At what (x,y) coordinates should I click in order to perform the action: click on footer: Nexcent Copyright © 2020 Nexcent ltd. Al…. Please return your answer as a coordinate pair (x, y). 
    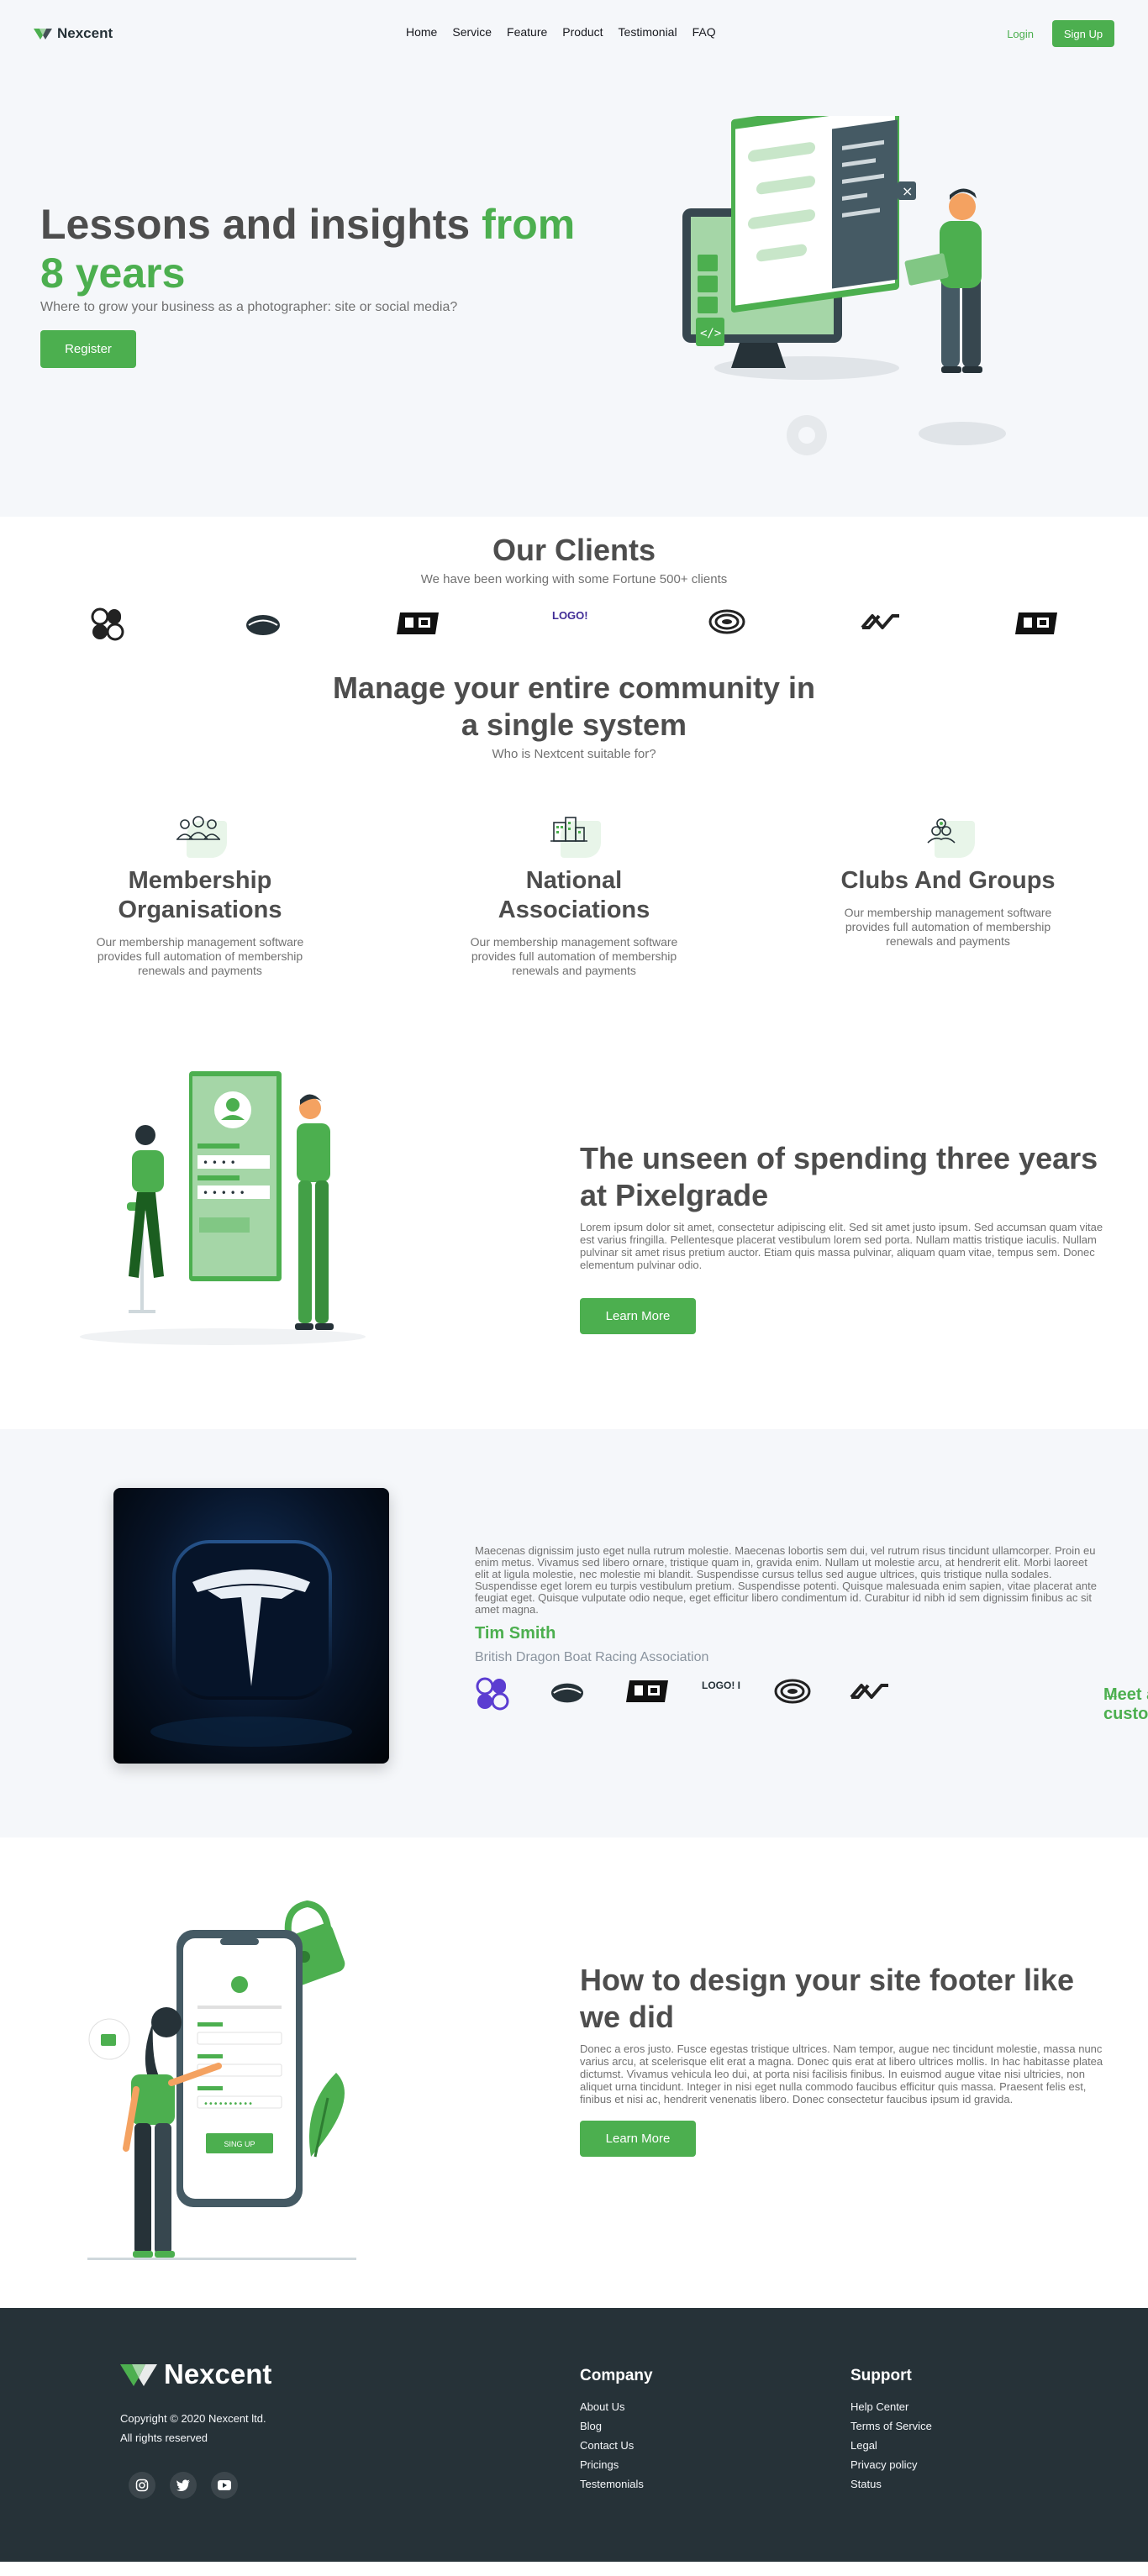
    Looking at the image, I should click on (574, 2435).